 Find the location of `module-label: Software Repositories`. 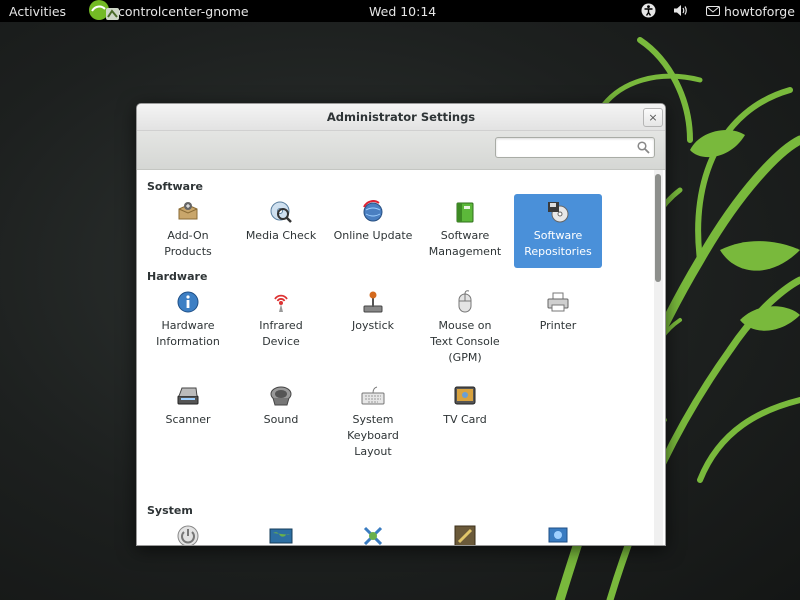

module-label: Software Repositories is located at coordinates (558, 243).